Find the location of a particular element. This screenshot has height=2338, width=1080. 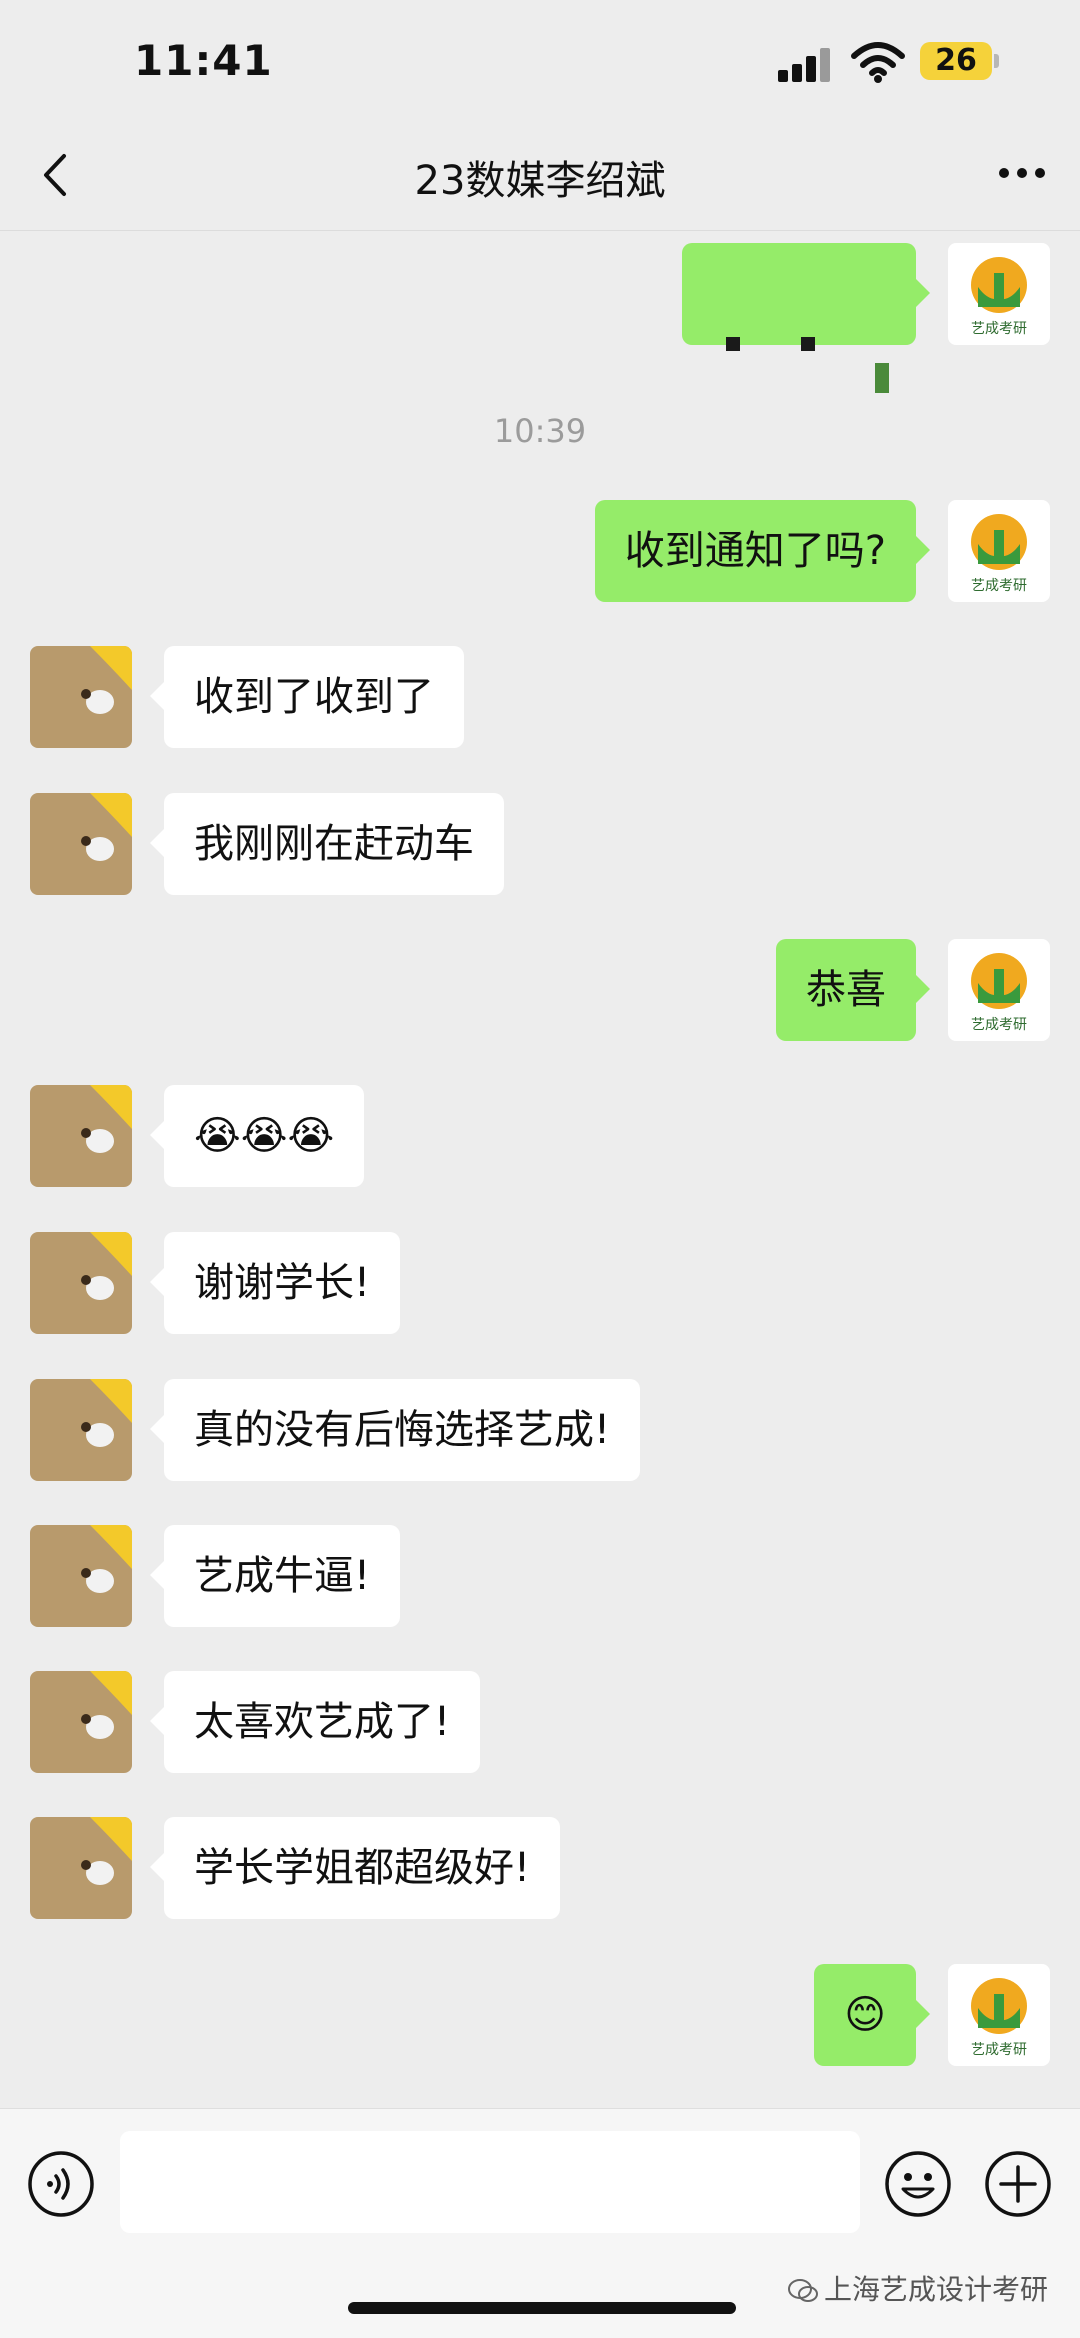

message-bubble: 学长学姐都超级好! is located at coordinates (355, 1868).